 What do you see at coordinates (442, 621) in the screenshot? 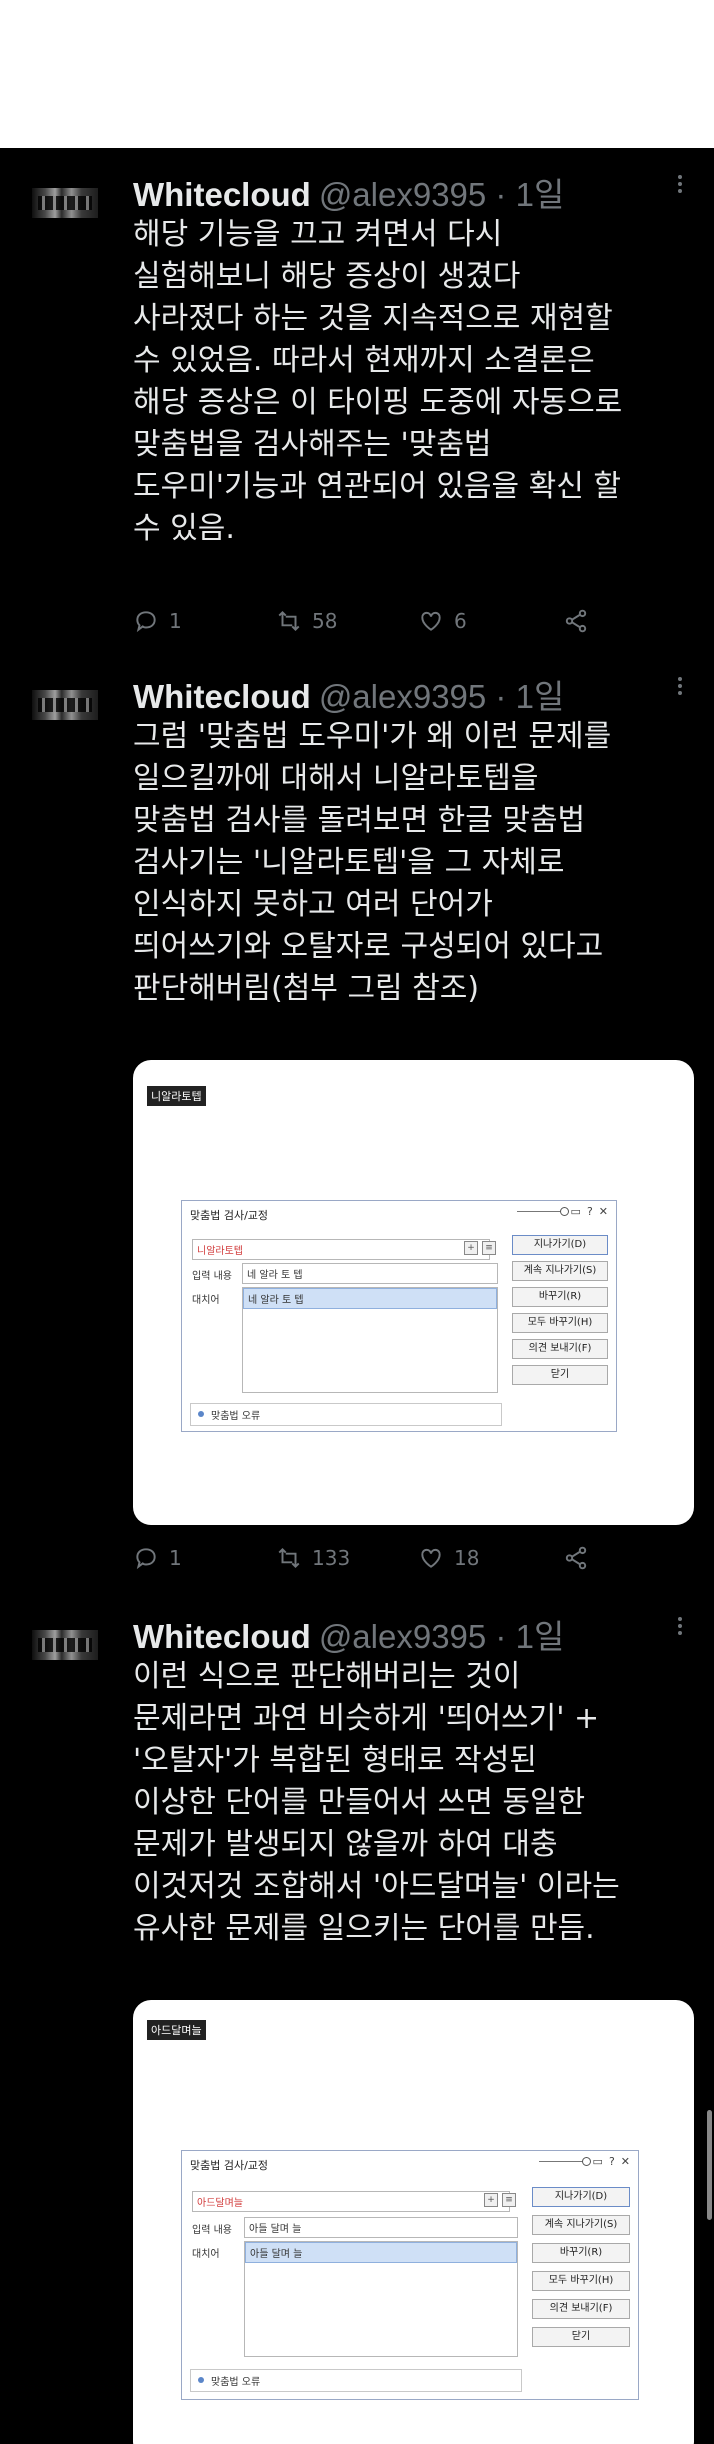
I see `like-button: 6` at bounding box center [442, 621].